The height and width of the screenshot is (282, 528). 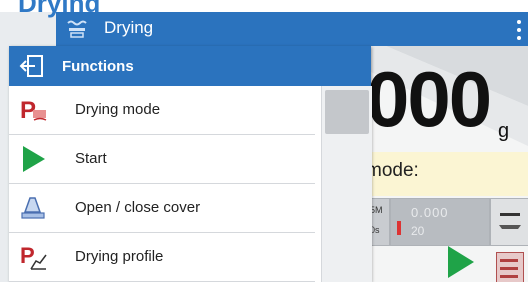 What do you see at coordinates (292, 29) in the screenshot?
I see `app-header: Drying` at bounding box center [292, 29].